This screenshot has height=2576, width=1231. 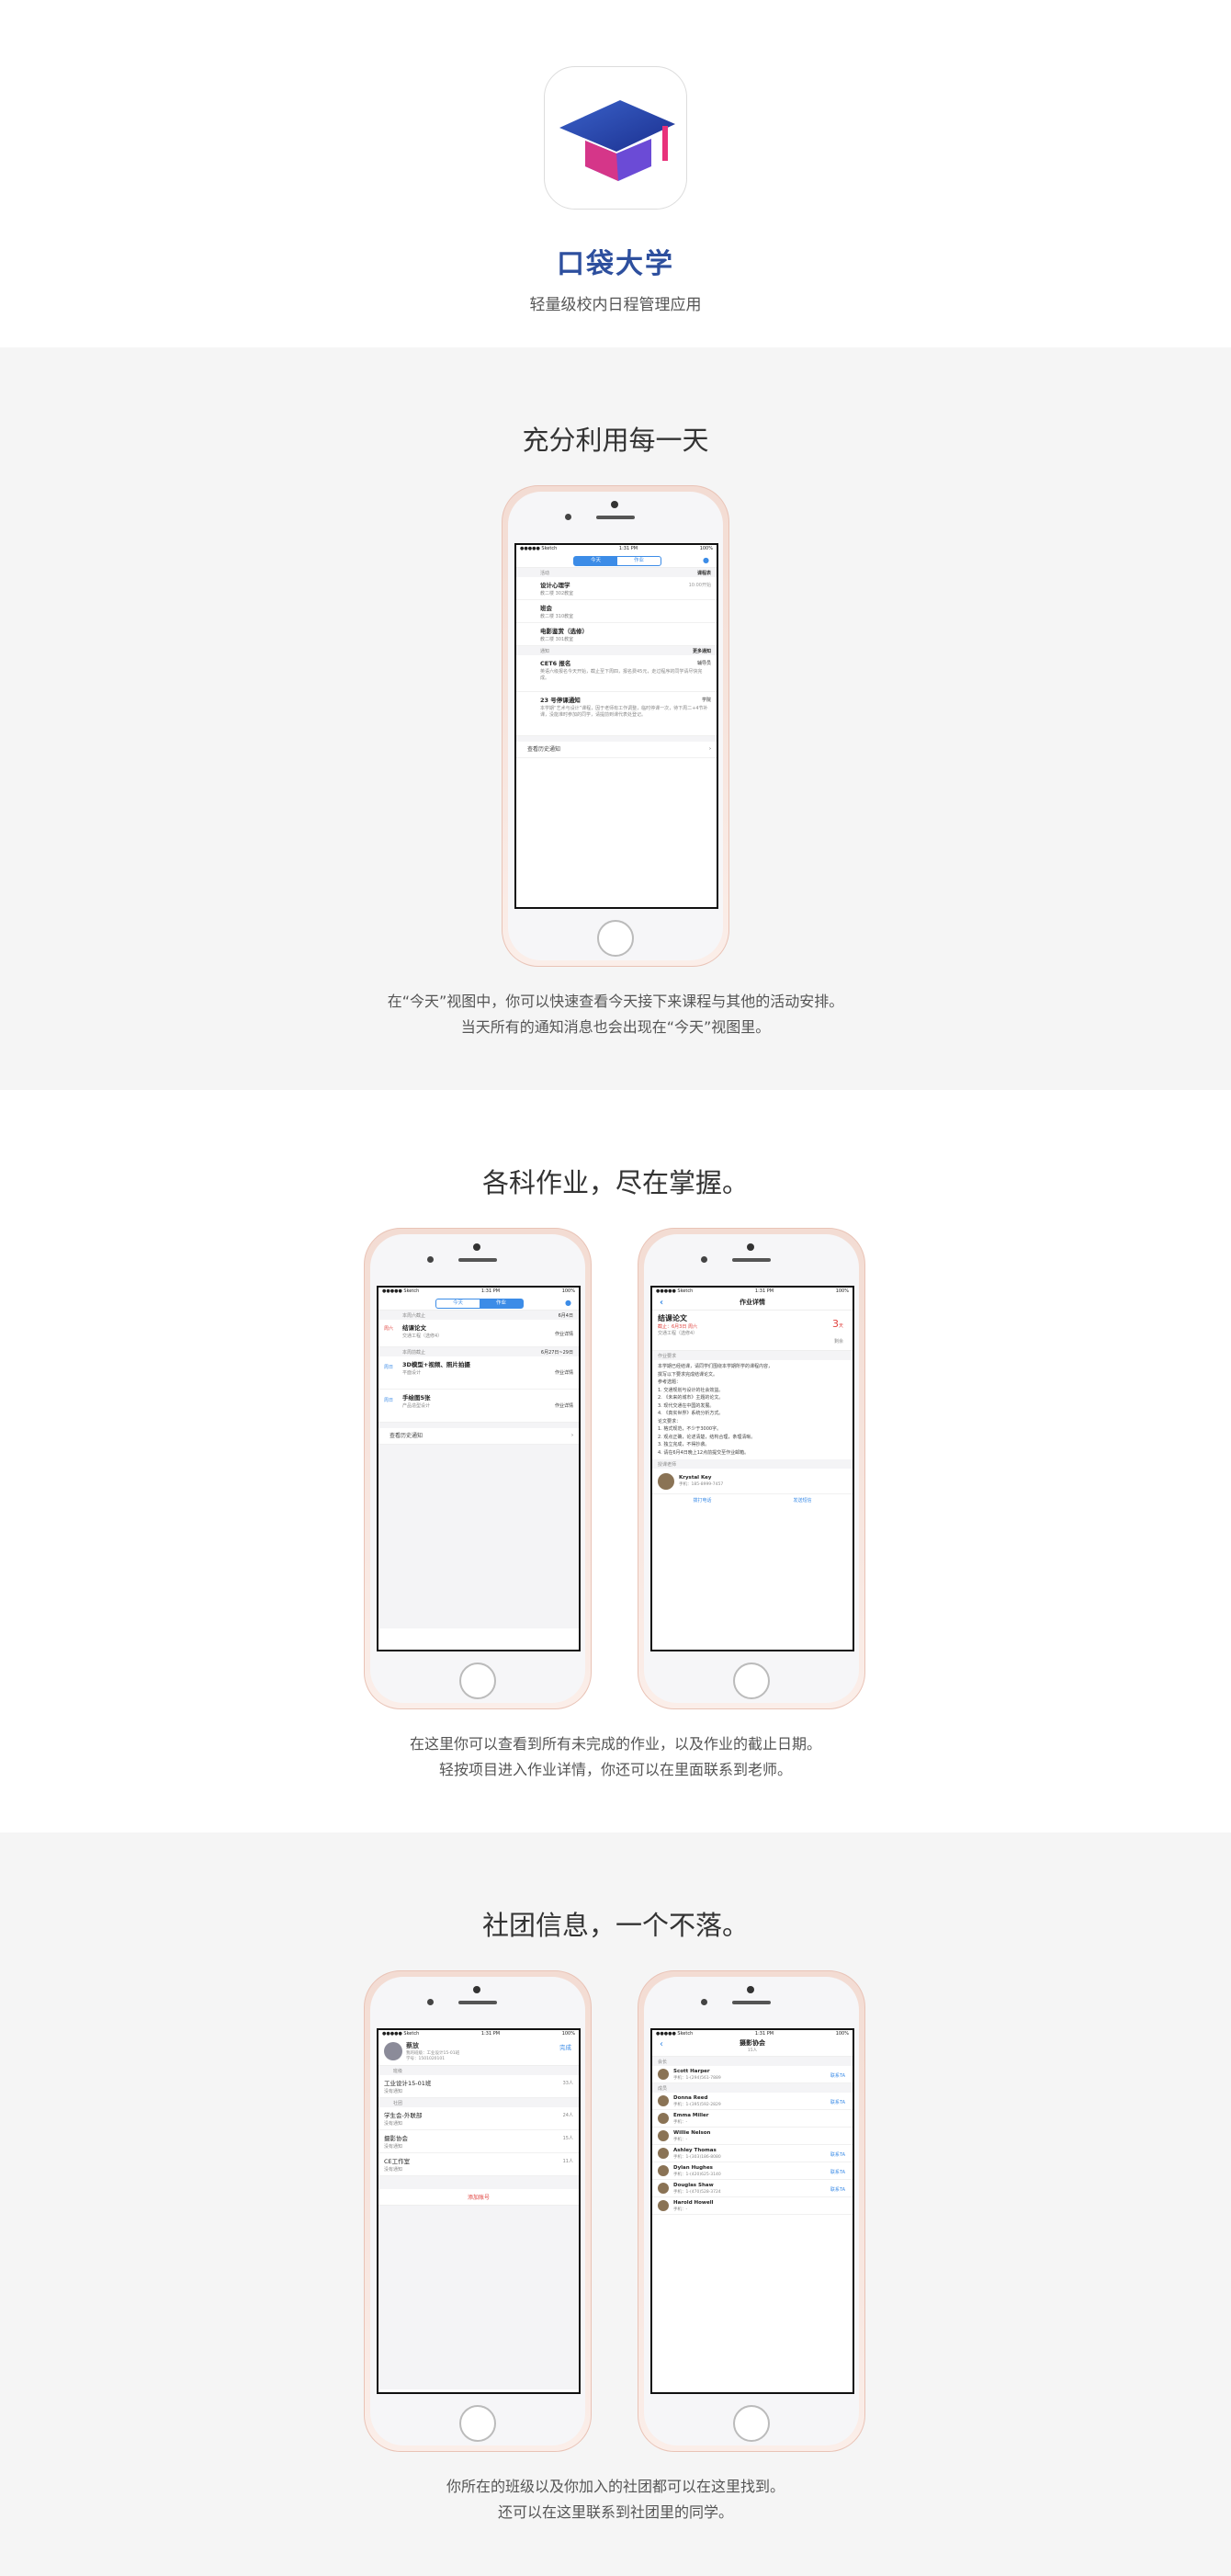 I want to click on member-row: Willie Nelson 手机：-, so click(x=752, y=2136).